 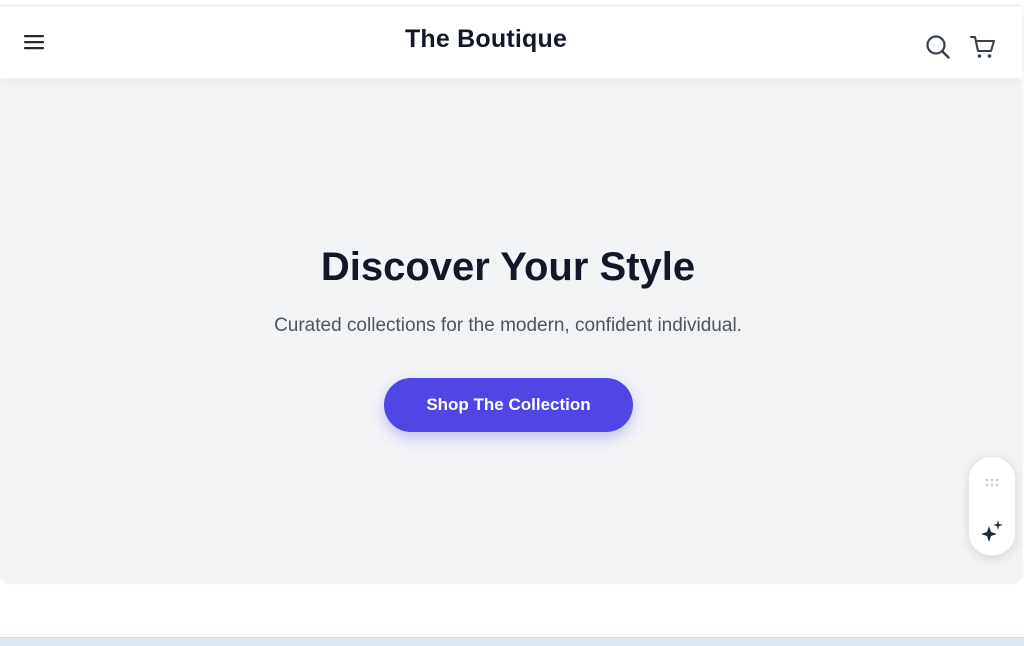 What do you see at coordinates (508, 267) in the screenshot?
I see `hero-title: Discover Your Style` at bounding box center [508, 267].